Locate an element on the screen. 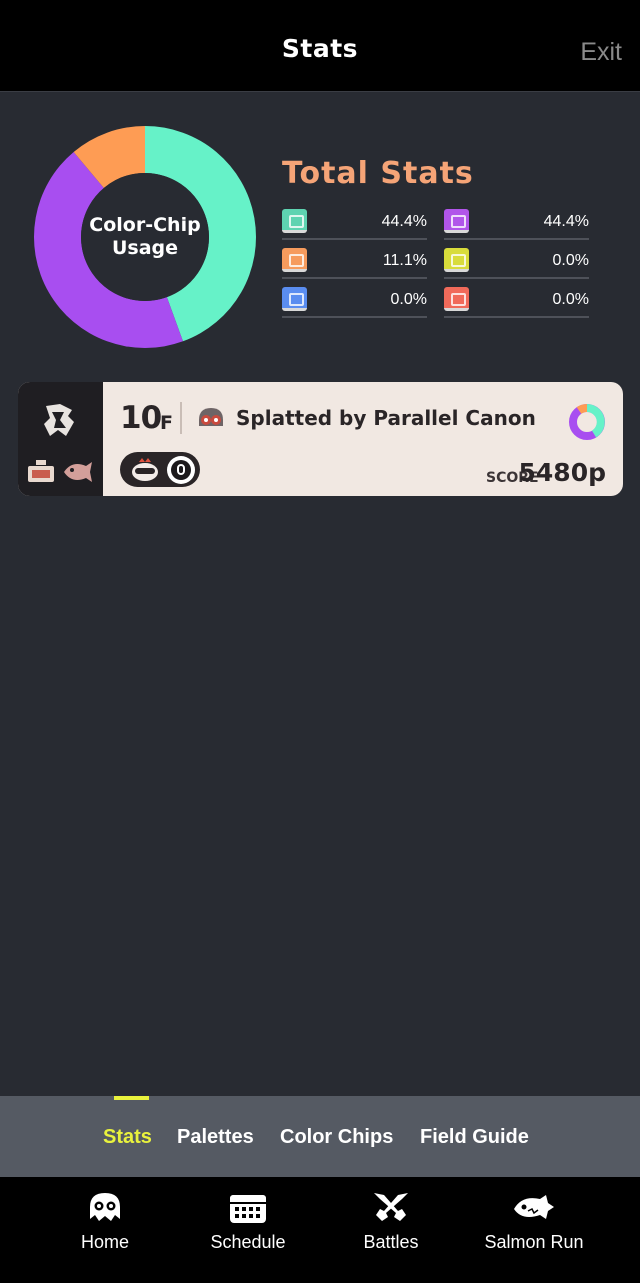 This screenshot has width=640, height=1283. hacks-pill is located at coordinates (160, 469).